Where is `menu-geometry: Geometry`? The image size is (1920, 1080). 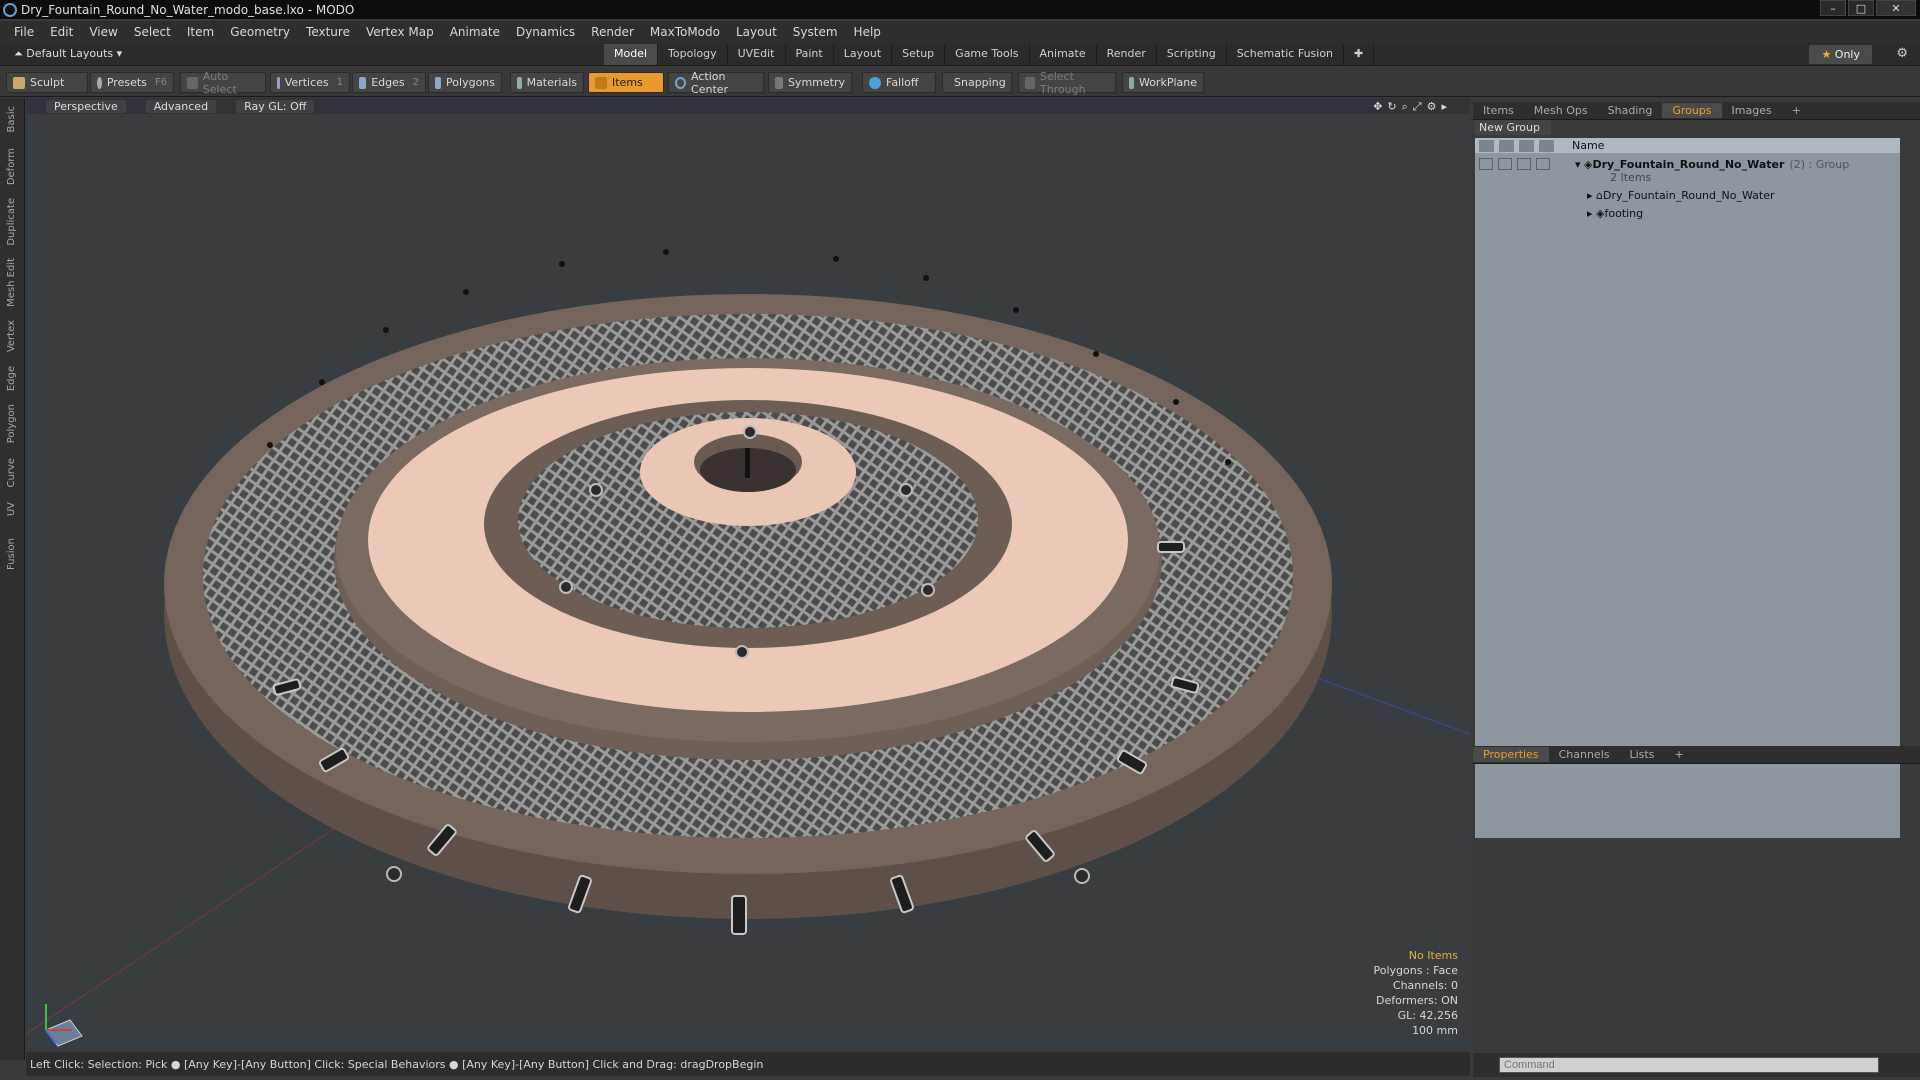
menu-geometry: Geometry is located at coordinates (260, 32).